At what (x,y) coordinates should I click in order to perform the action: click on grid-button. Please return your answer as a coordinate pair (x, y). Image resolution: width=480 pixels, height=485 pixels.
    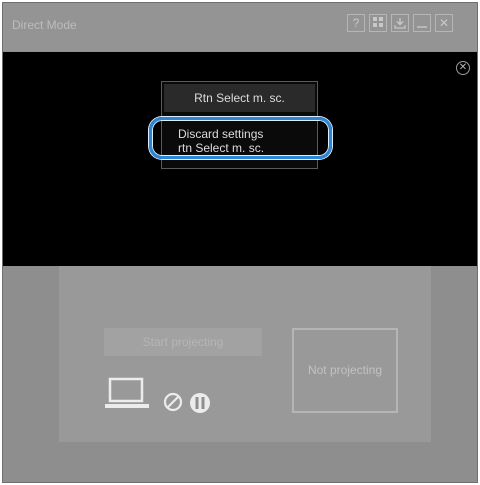
    Looking at the image, I should click on (378, 23).